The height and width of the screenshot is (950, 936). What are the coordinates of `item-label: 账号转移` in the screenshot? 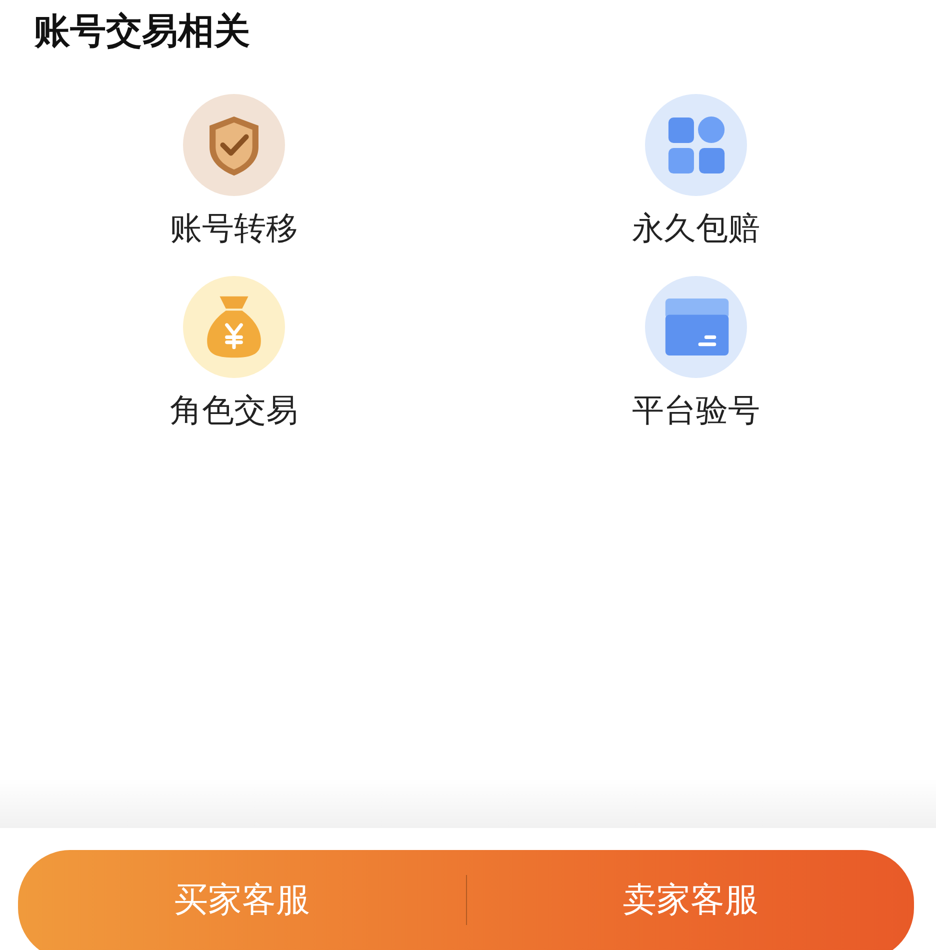 It's located at (234, 228).